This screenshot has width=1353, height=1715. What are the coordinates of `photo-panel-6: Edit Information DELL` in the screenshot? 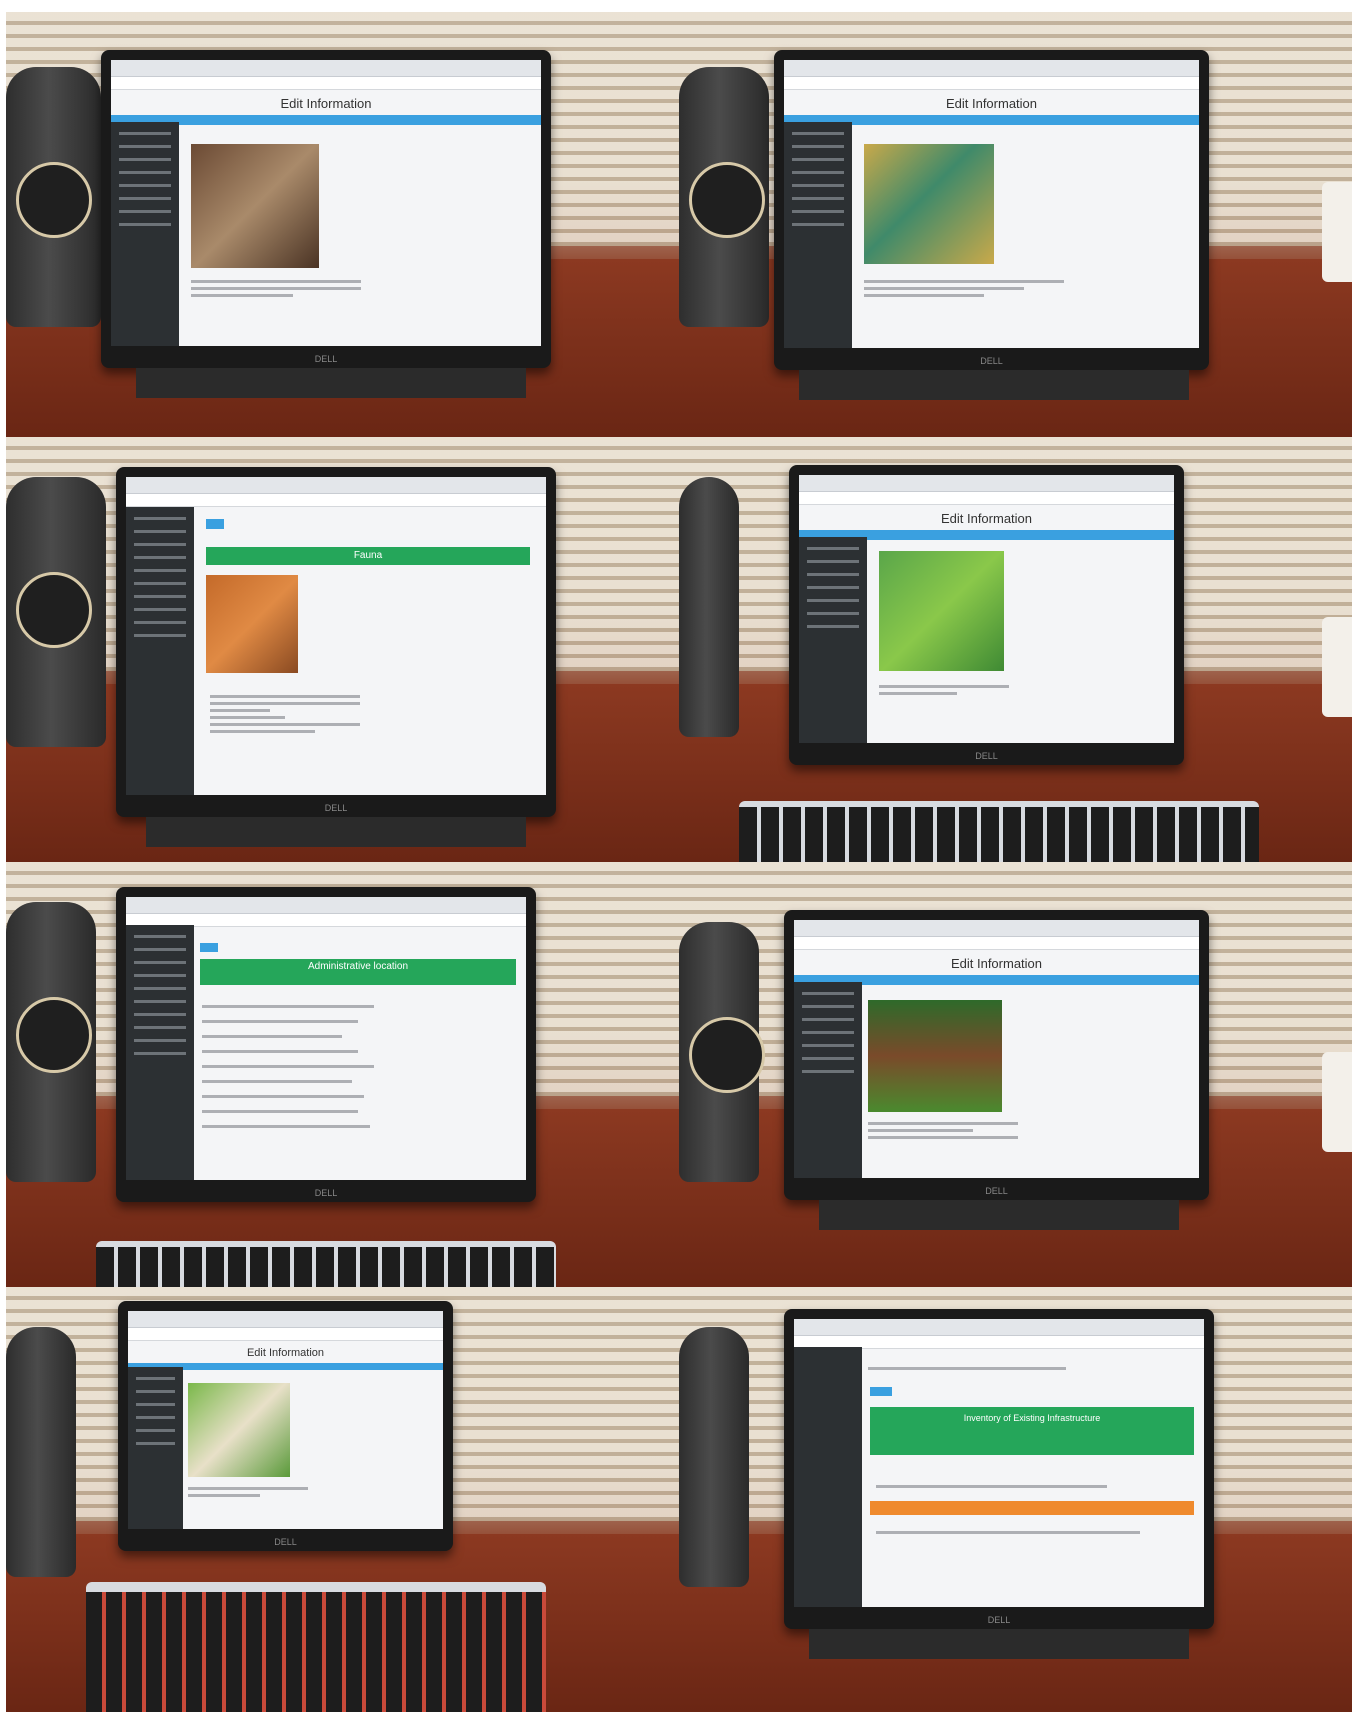 It's located at (1015, 1074).